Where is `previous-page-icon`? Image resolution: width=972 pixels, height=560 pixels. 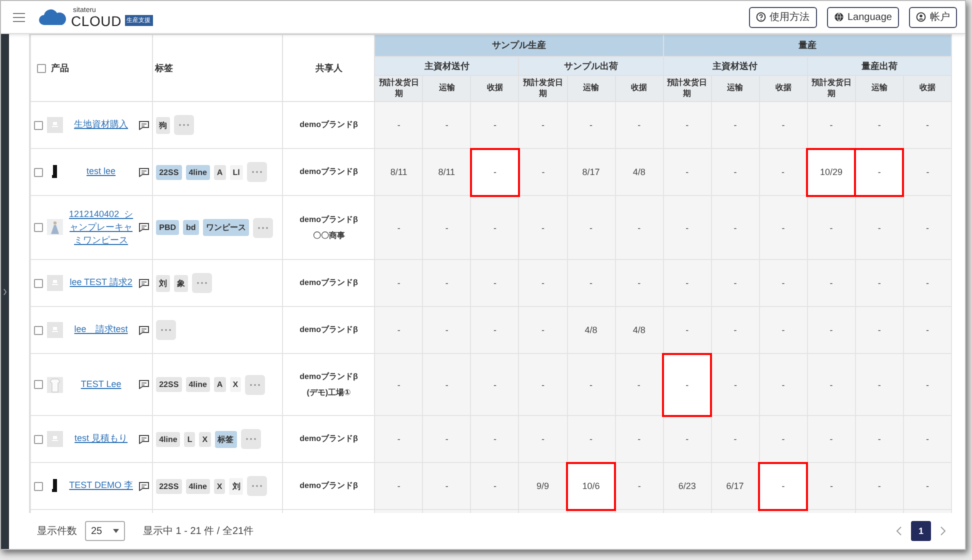 previous-page-icon is located at coordinates (899, 531).